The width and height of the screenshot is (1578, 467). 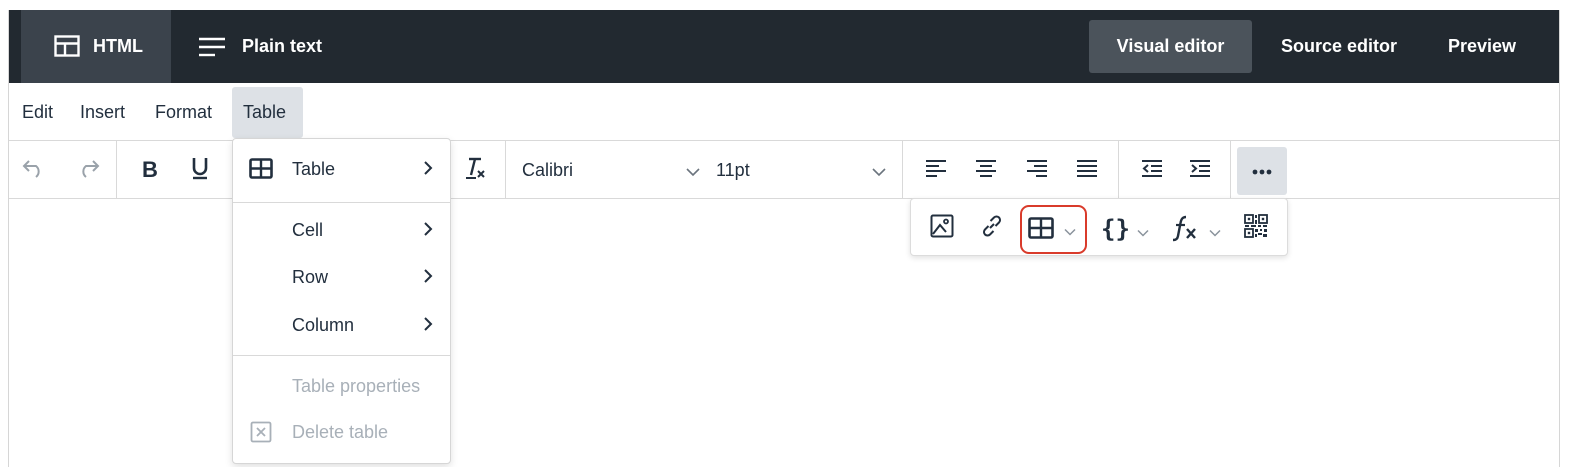 I want to click on indent-icon, so click(x=1200, y=170).